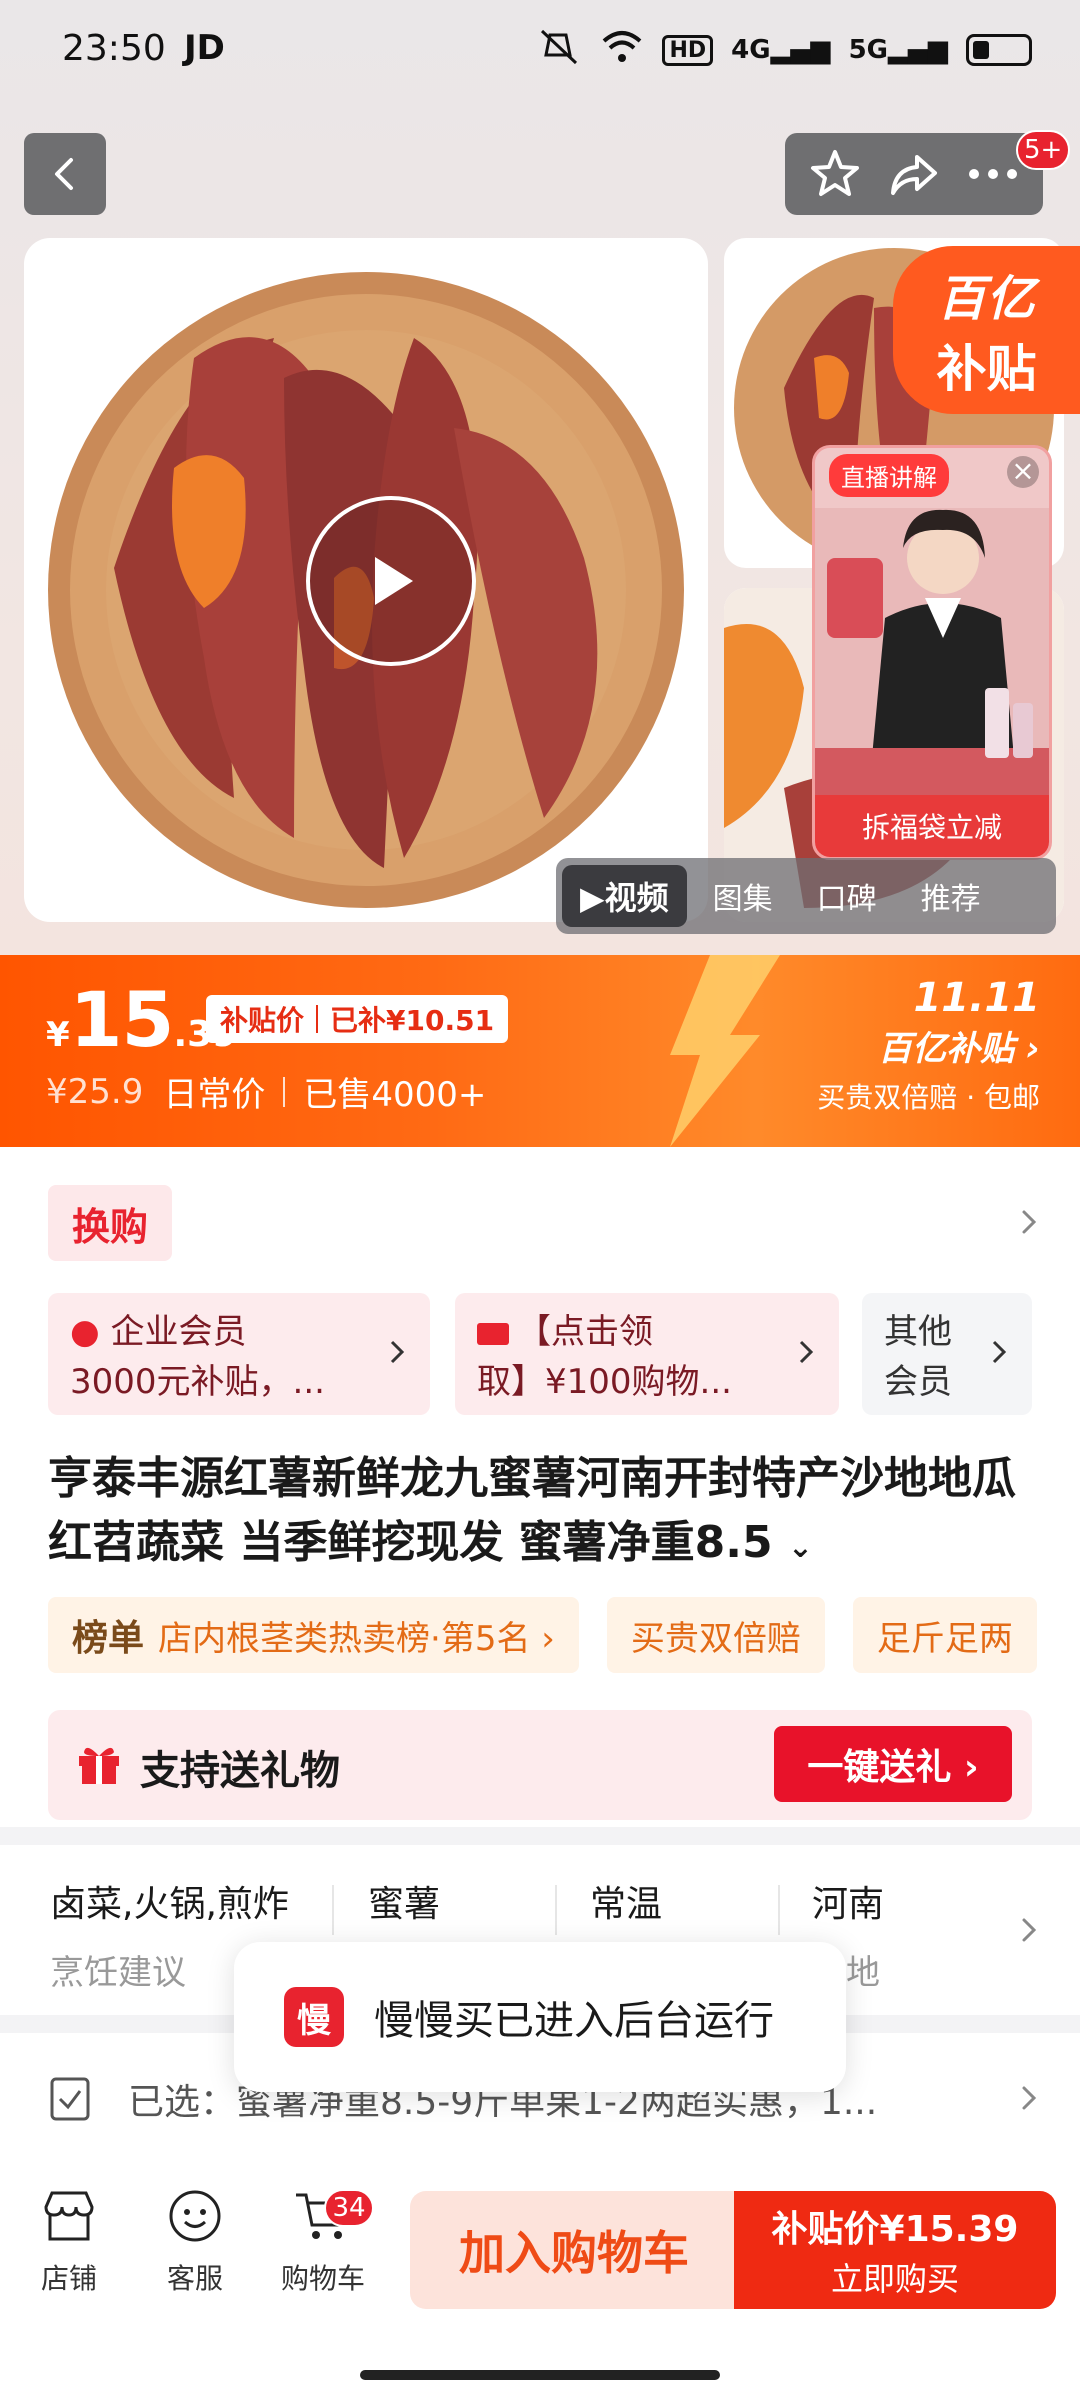  I want to click on buy-now-label: 立即购买, so click(894, 2279).